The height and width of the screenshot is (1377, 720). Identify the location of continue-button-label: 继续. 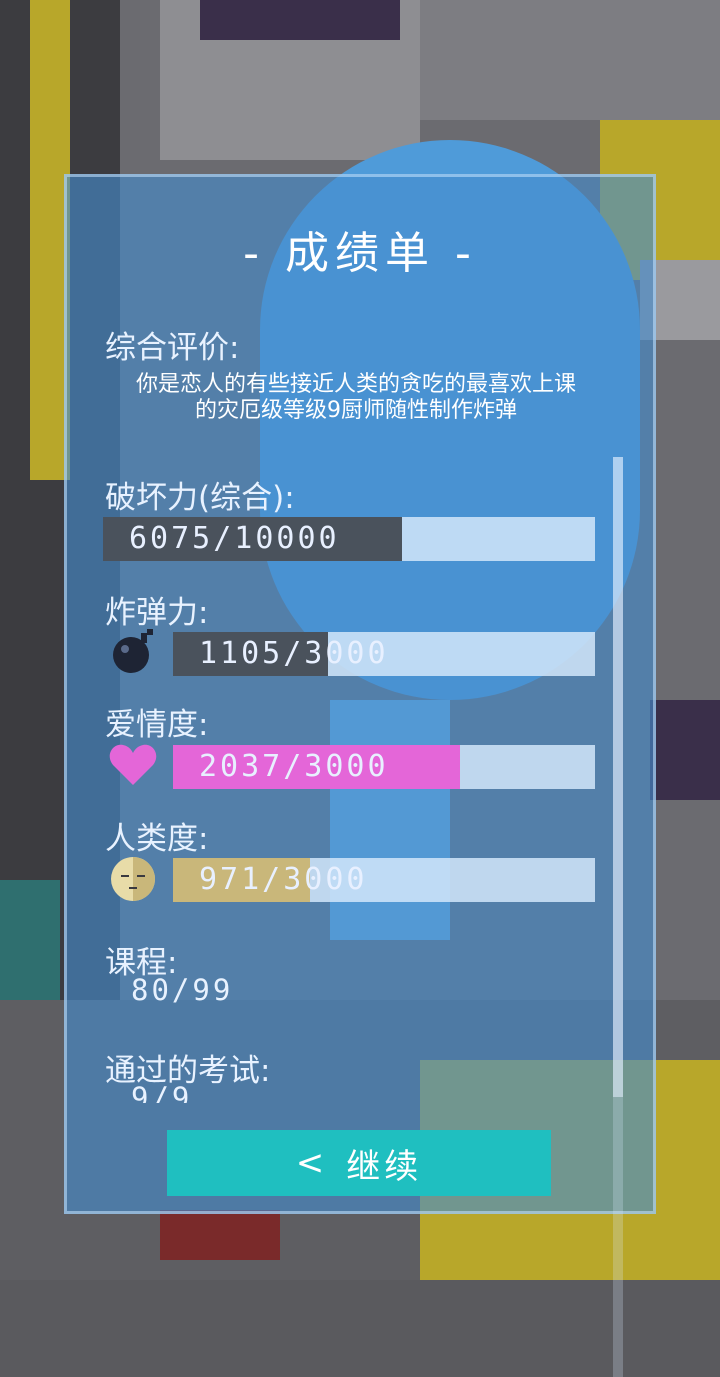
(384, 1166).